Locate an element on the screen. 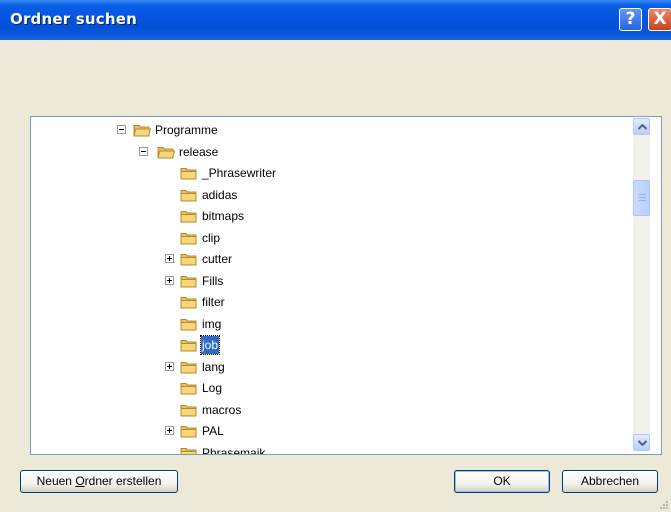  tree-item-label: clip is located at coordinates (211, 237).